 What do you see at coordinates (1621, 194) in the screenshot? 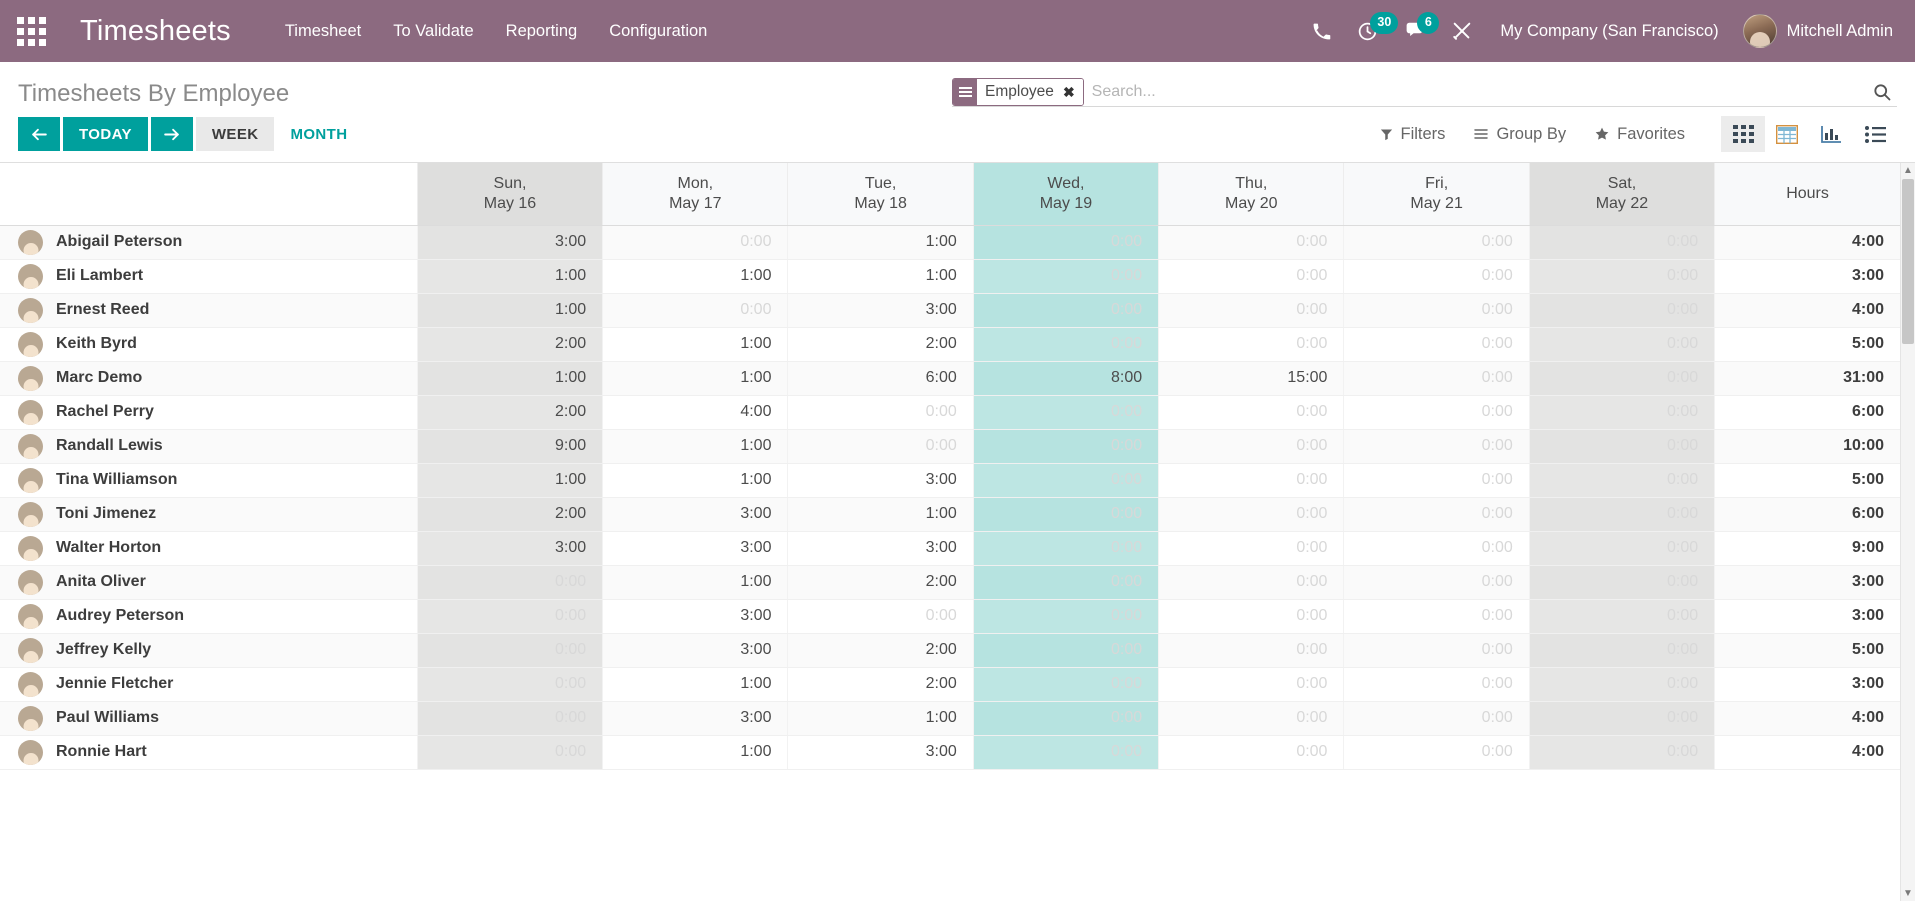
I see `column-header-day-6: Sat, May 22` at bounding box center [1621, 194].